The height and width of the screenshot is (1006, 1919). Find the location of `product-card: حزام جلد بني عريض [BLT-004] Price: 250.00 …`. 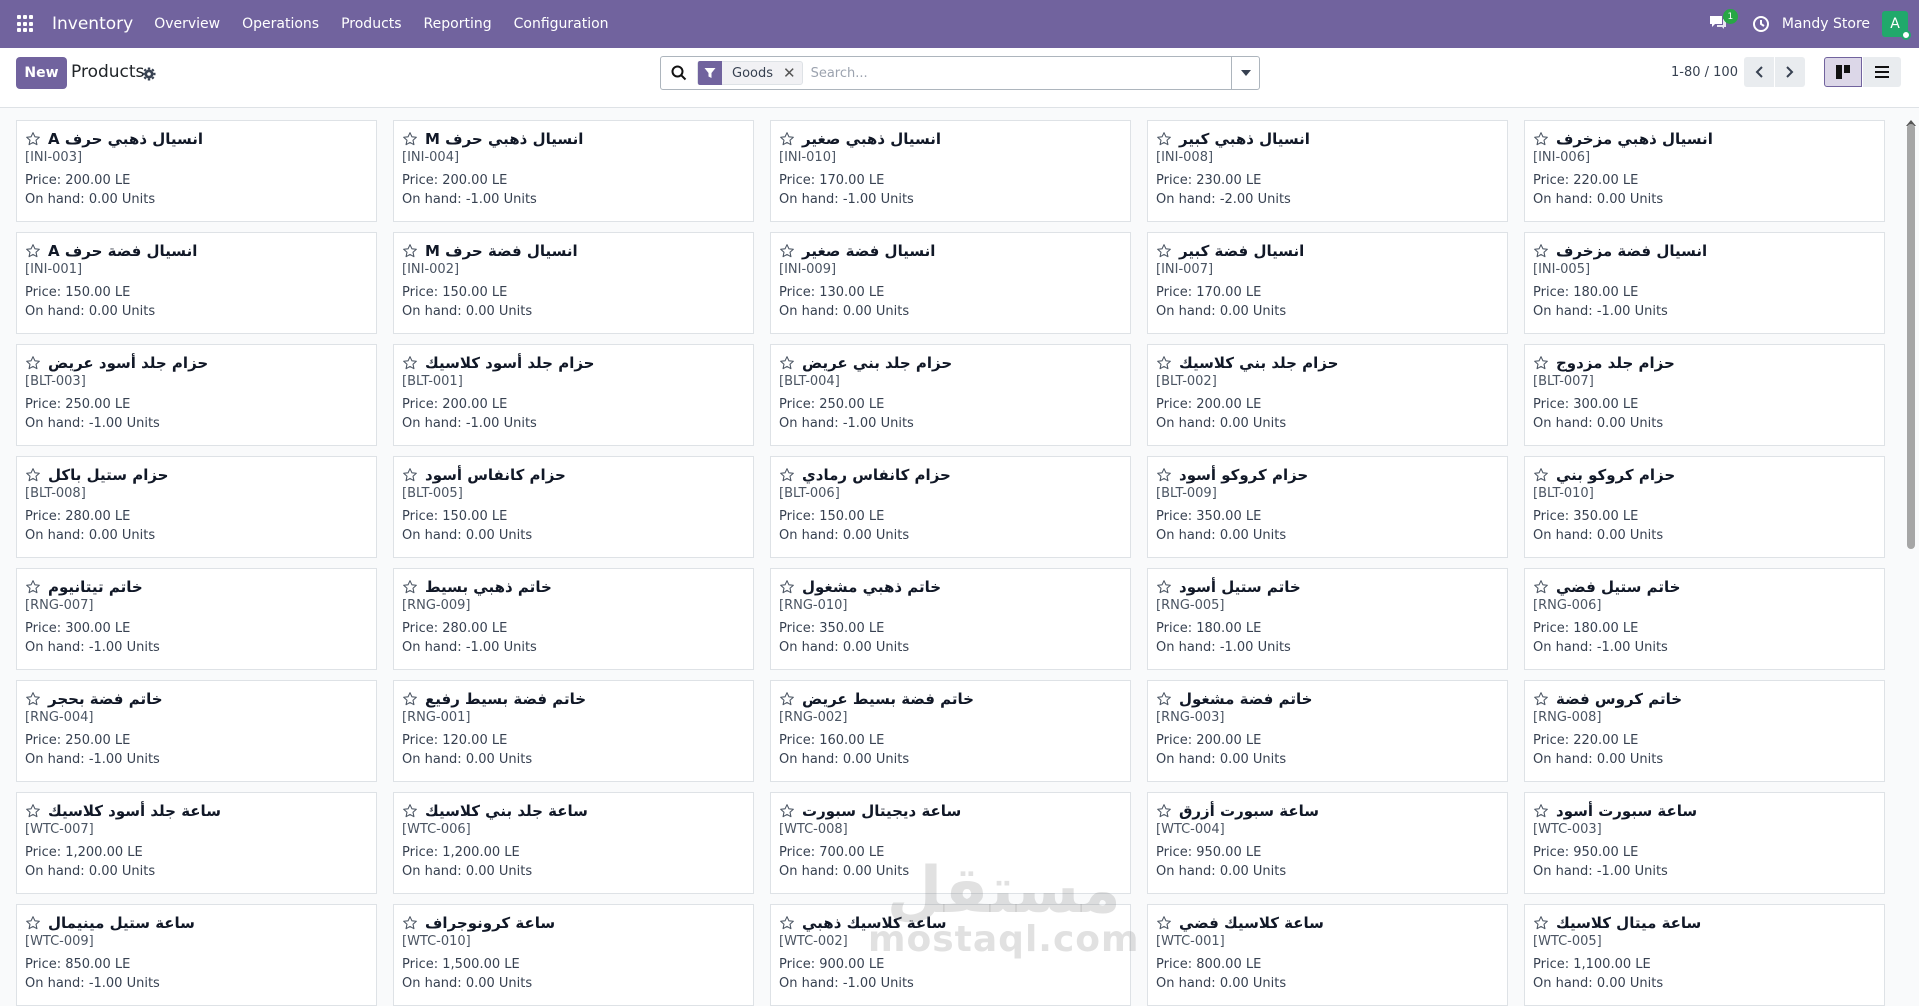

product-card: حزام جلد بني عريض [BLT-004] Price: 250.00 … is located at coordinates (950, 395).